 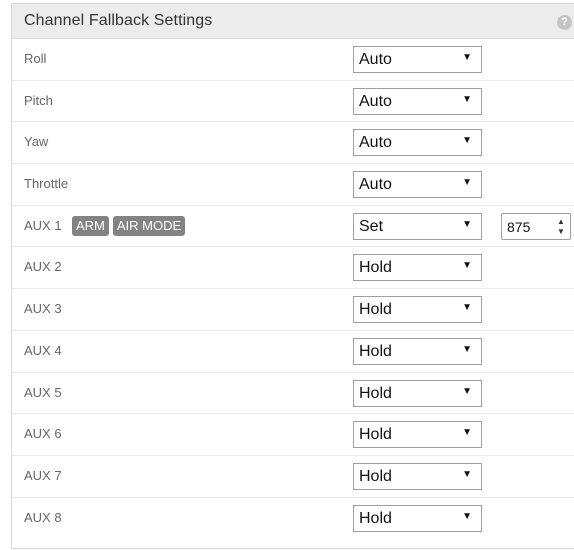 I want to click on channel-label: AUX 2, so click(x=43, y=267).